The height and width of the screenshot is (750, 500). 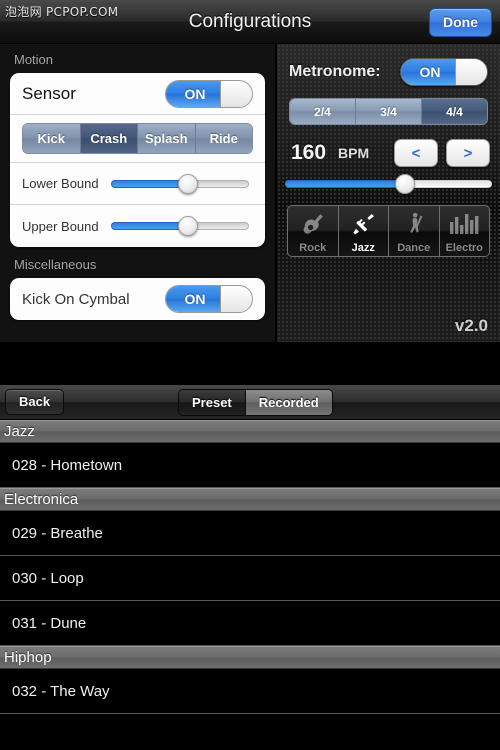 What do you see at coordinates (167, 138) in the screenshot?
I see `pad-segment-splash: Splash` at bounding box center [167, 138].